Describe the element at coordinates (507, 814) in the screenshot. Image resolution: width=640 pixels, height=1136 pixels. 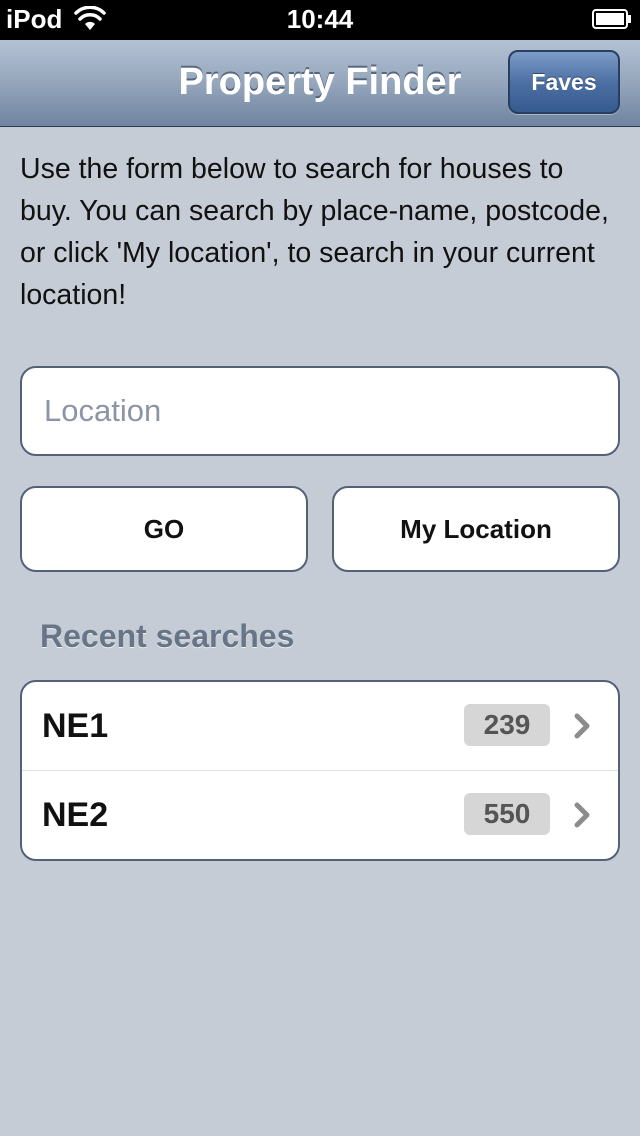
I see `result-count-badge: 550` at that location.